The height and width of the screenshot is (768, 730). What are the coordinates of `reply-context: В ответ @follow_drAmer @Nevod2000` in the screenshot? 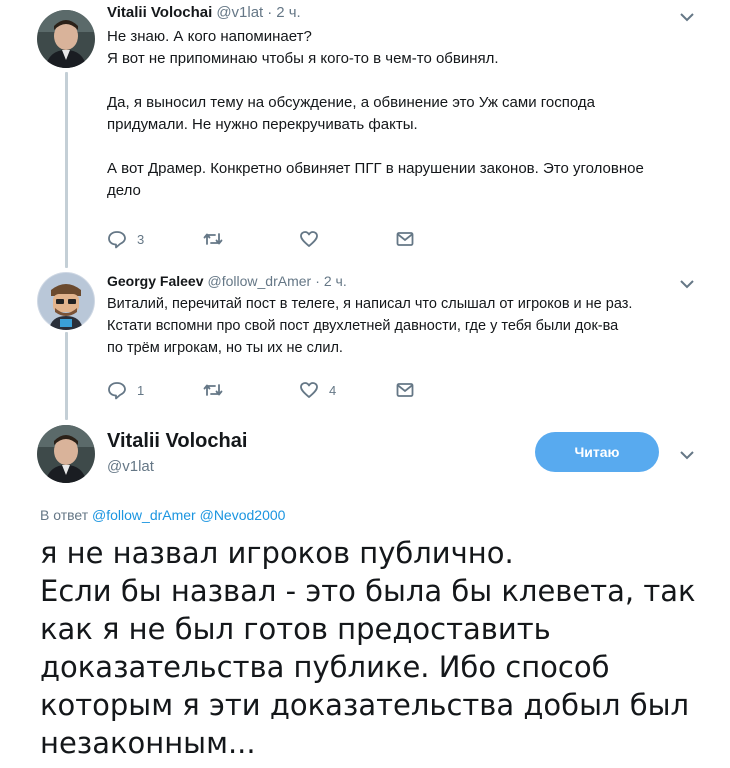 It's located at (162, 515).